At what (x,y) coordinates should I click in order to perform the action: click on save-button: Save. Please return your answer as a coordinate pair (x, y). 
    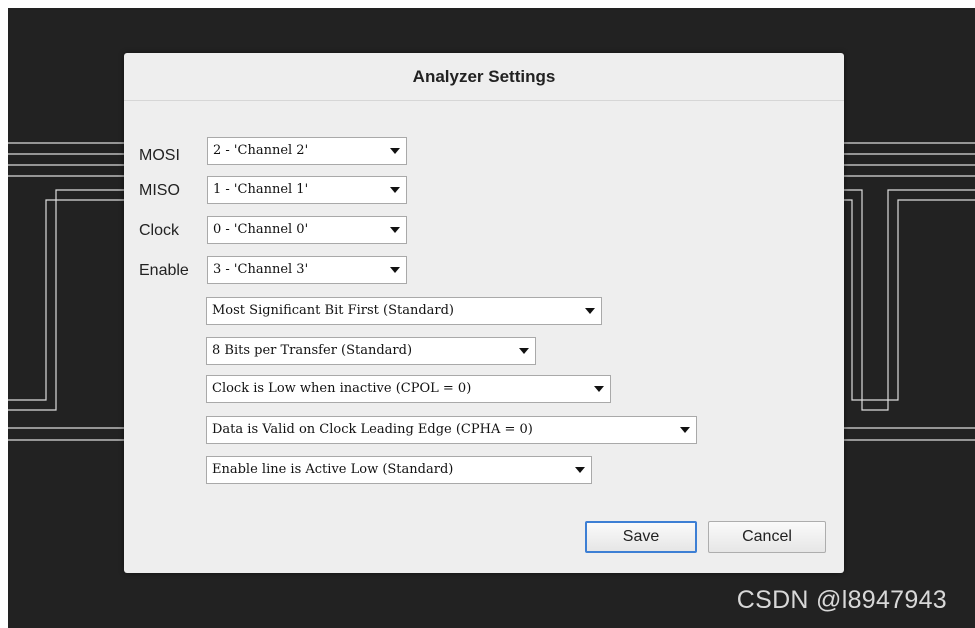
    Looking at the image, I should click on (641, 537).